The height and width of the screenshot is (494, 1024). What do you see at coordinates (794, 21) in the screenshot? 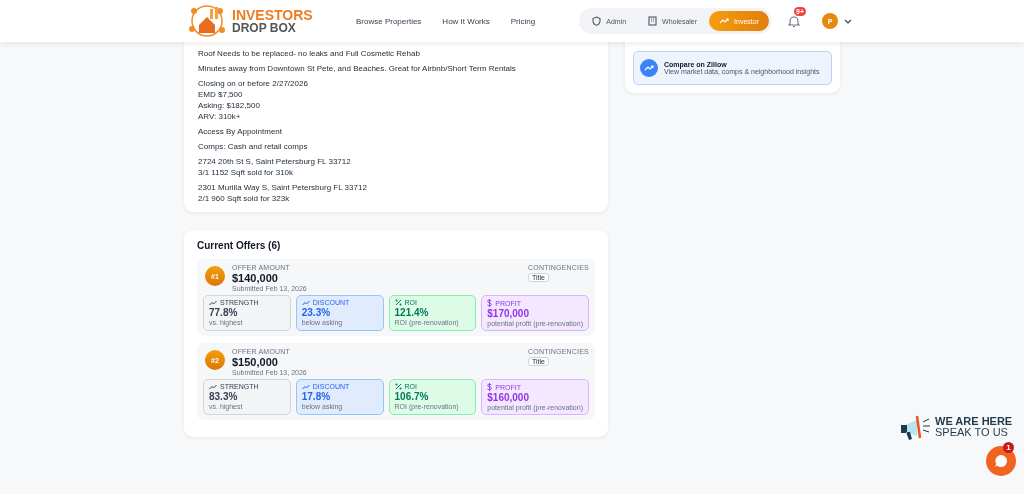
I see `bell-icon` at bounding box center [794, 21].